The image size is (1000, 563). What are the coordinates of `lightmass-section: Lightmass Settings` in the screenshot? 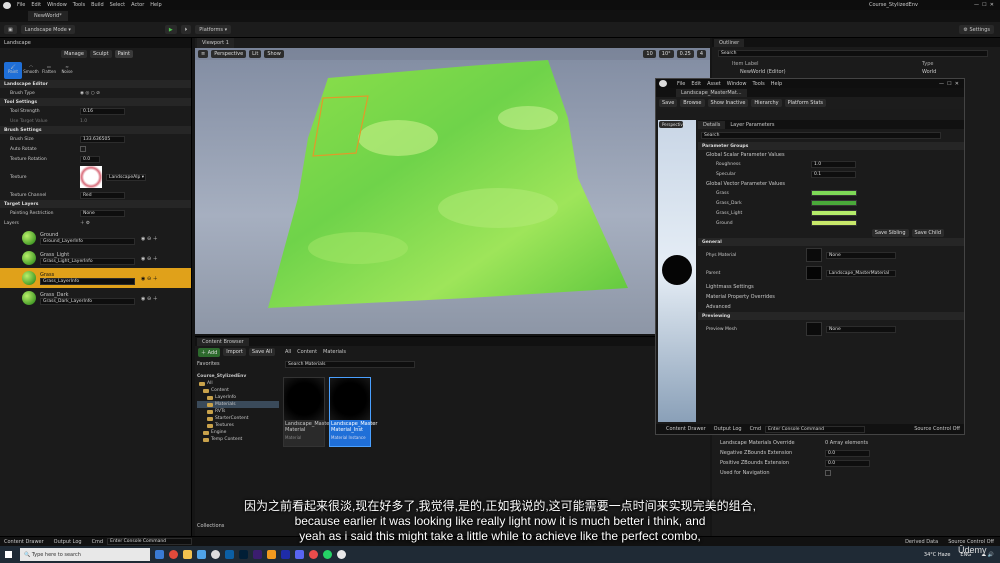 It's located at (831, 287).